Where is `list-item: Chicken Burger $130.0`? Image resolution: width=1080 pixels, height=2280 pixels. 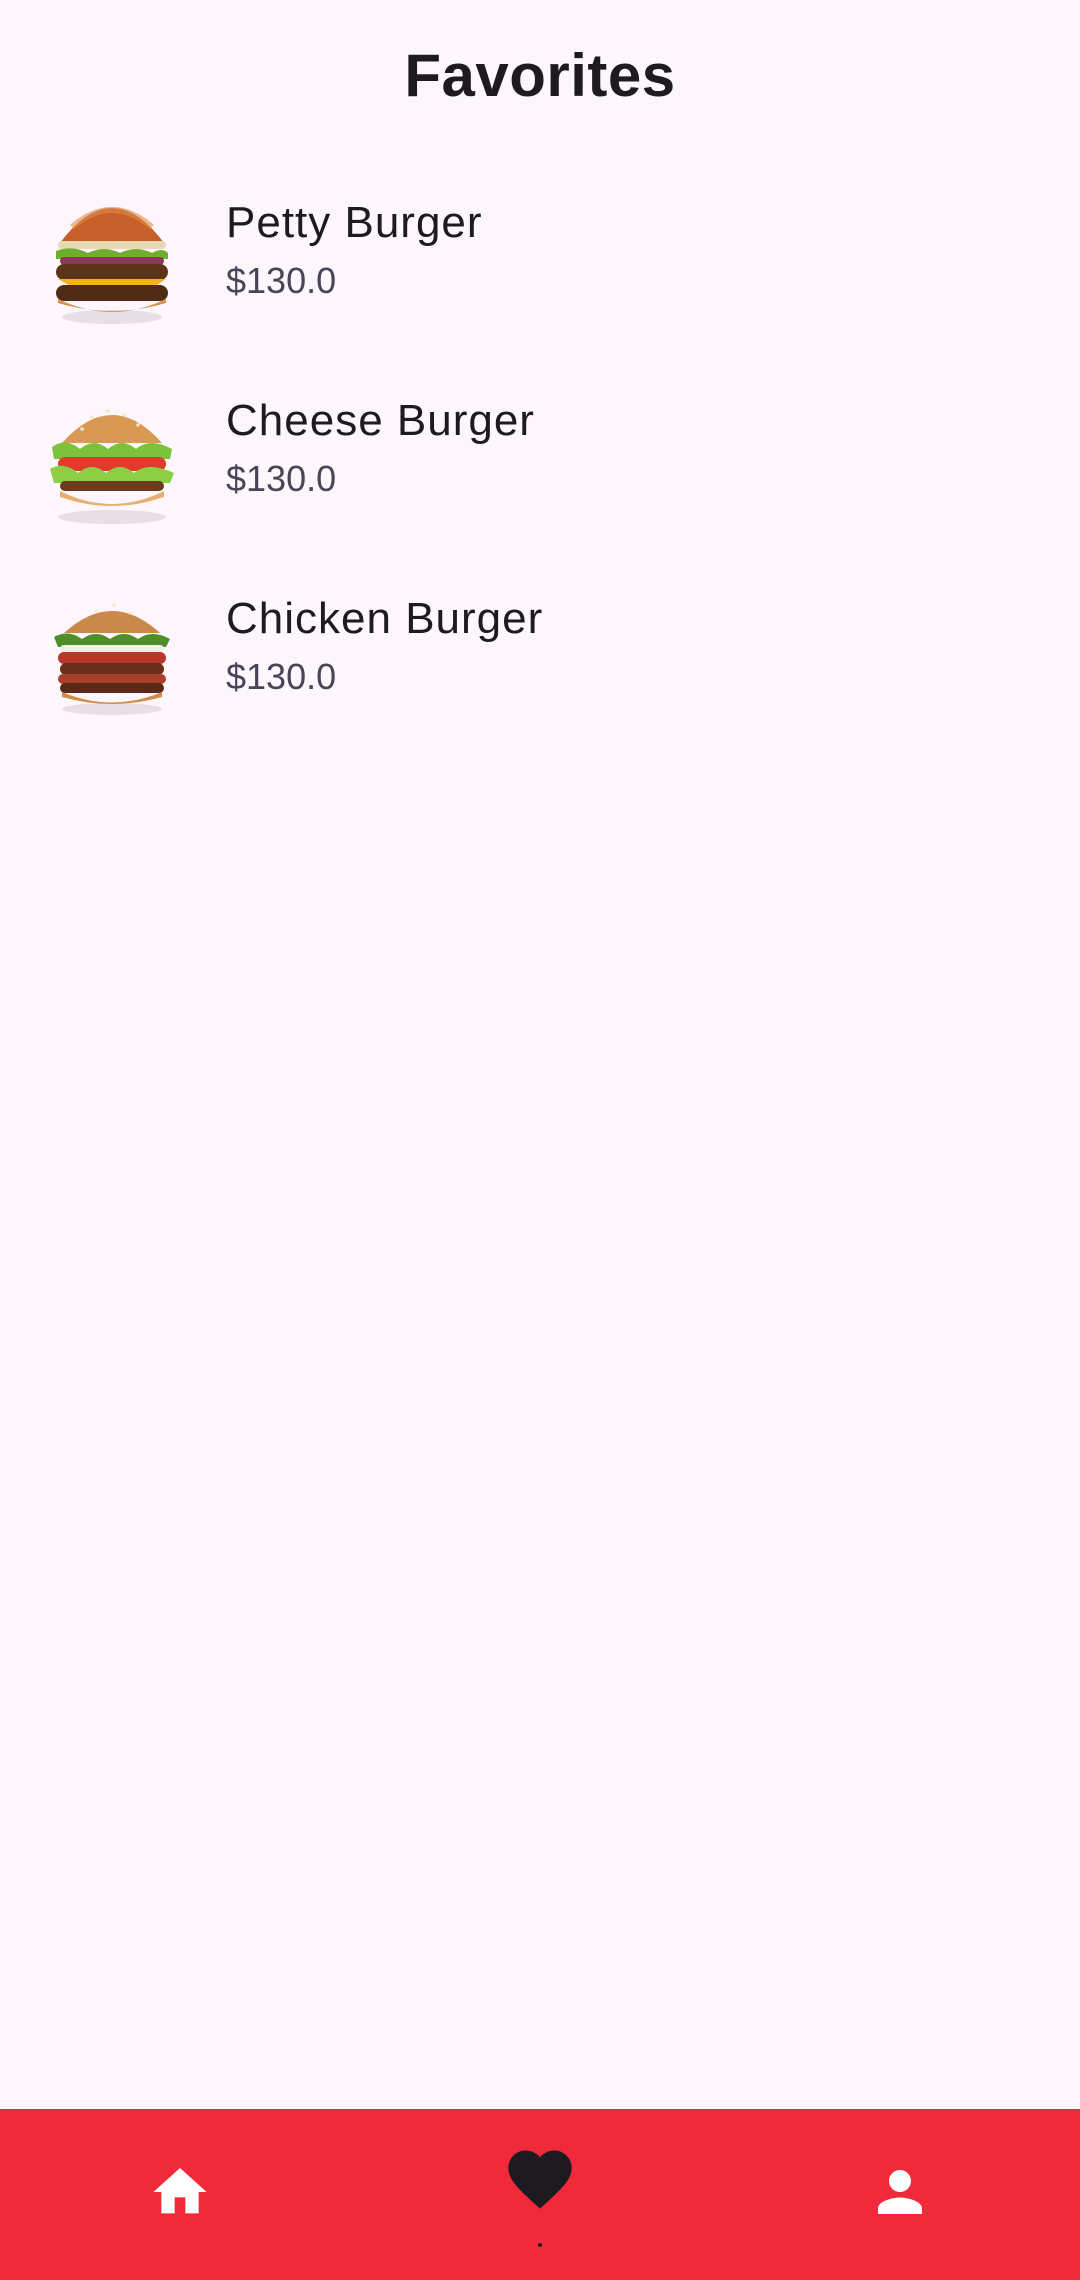
list-item: Chicken Burger $130.0 is located at coordinates (540, 650).